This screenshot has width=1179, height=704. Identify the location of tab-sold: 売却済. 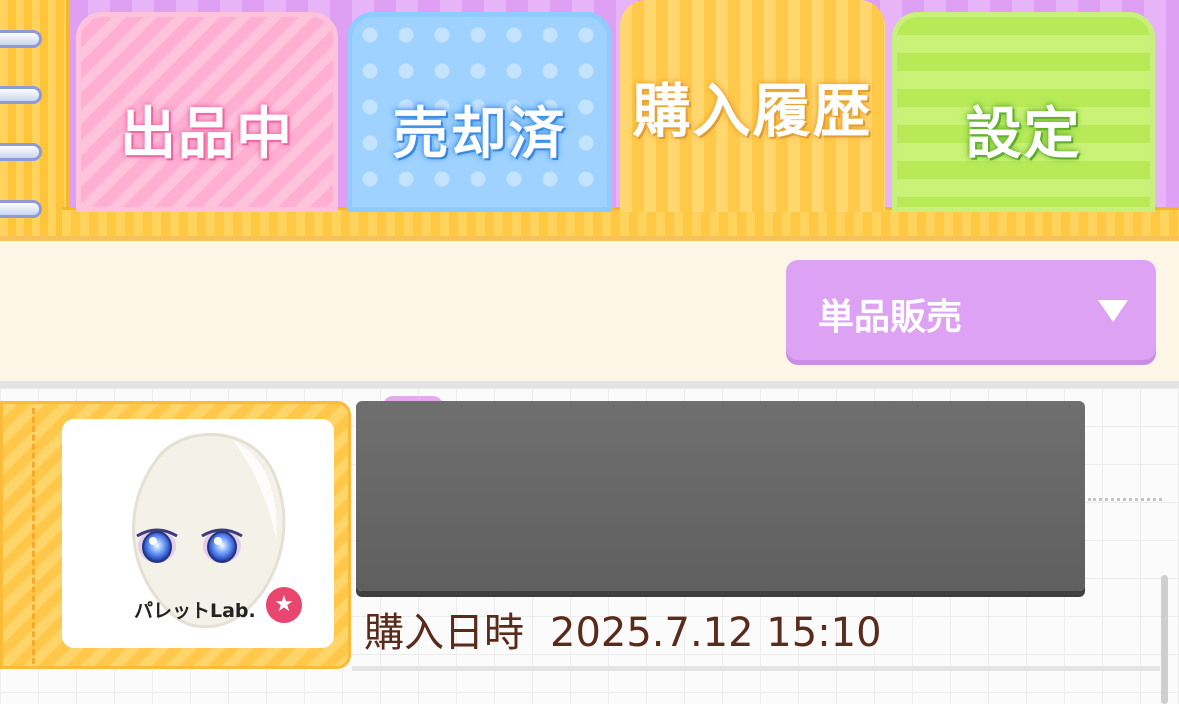
(479, 112).